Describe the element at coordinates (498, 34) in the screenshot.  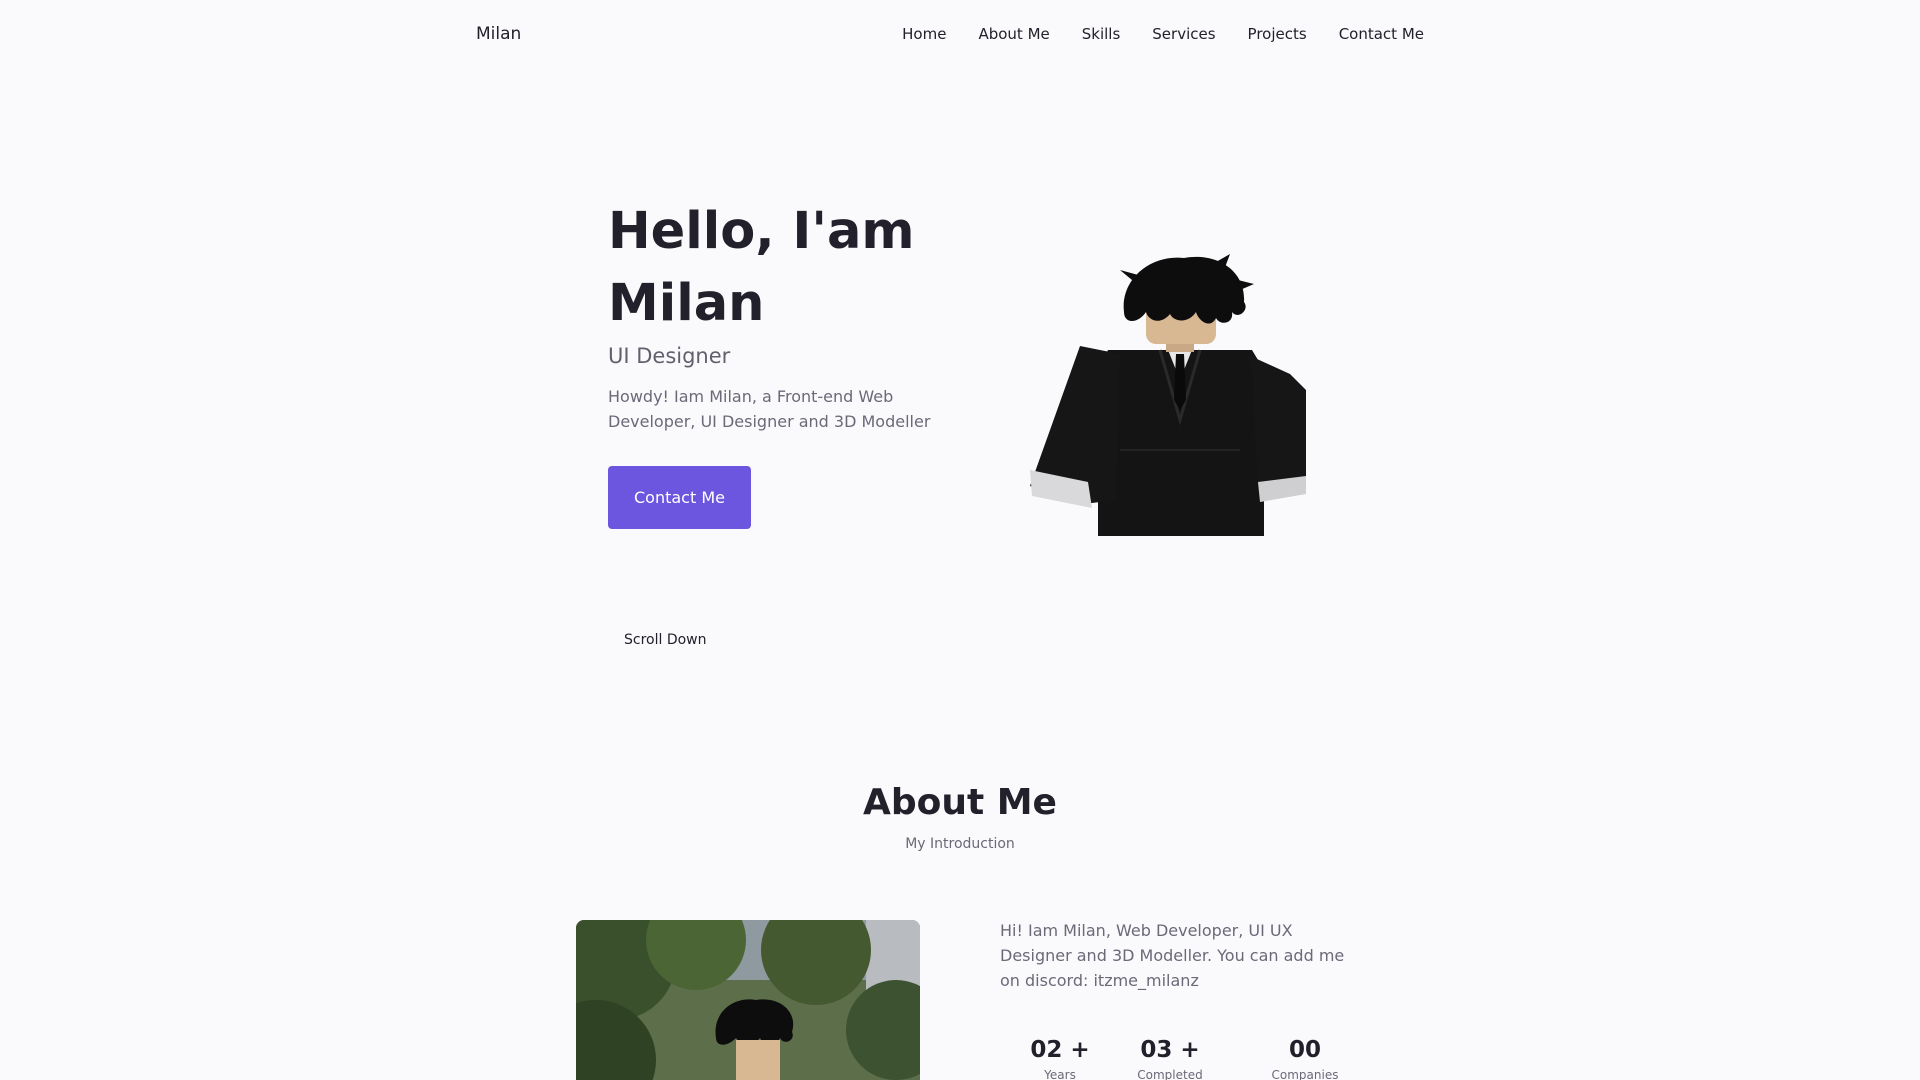
I see `site-logo: Milan` at that location.